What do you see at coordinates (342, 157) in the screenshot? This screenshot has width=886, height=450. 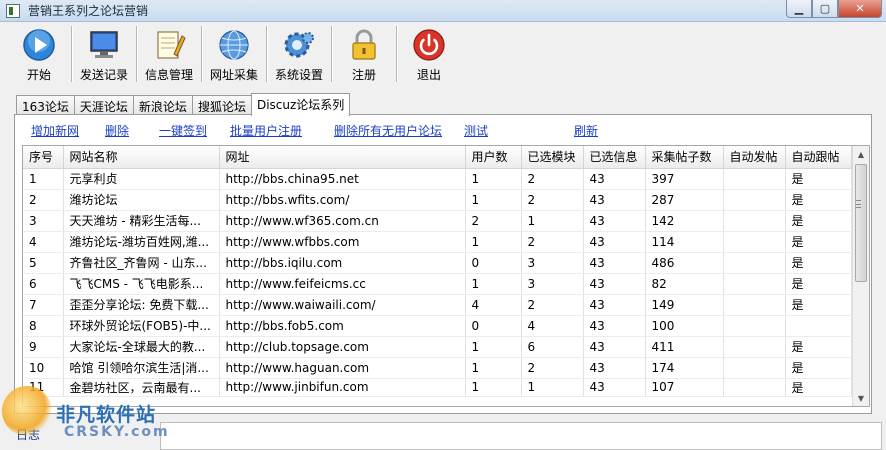 I see `col-url: 网址` at bounding box center [342, 157].